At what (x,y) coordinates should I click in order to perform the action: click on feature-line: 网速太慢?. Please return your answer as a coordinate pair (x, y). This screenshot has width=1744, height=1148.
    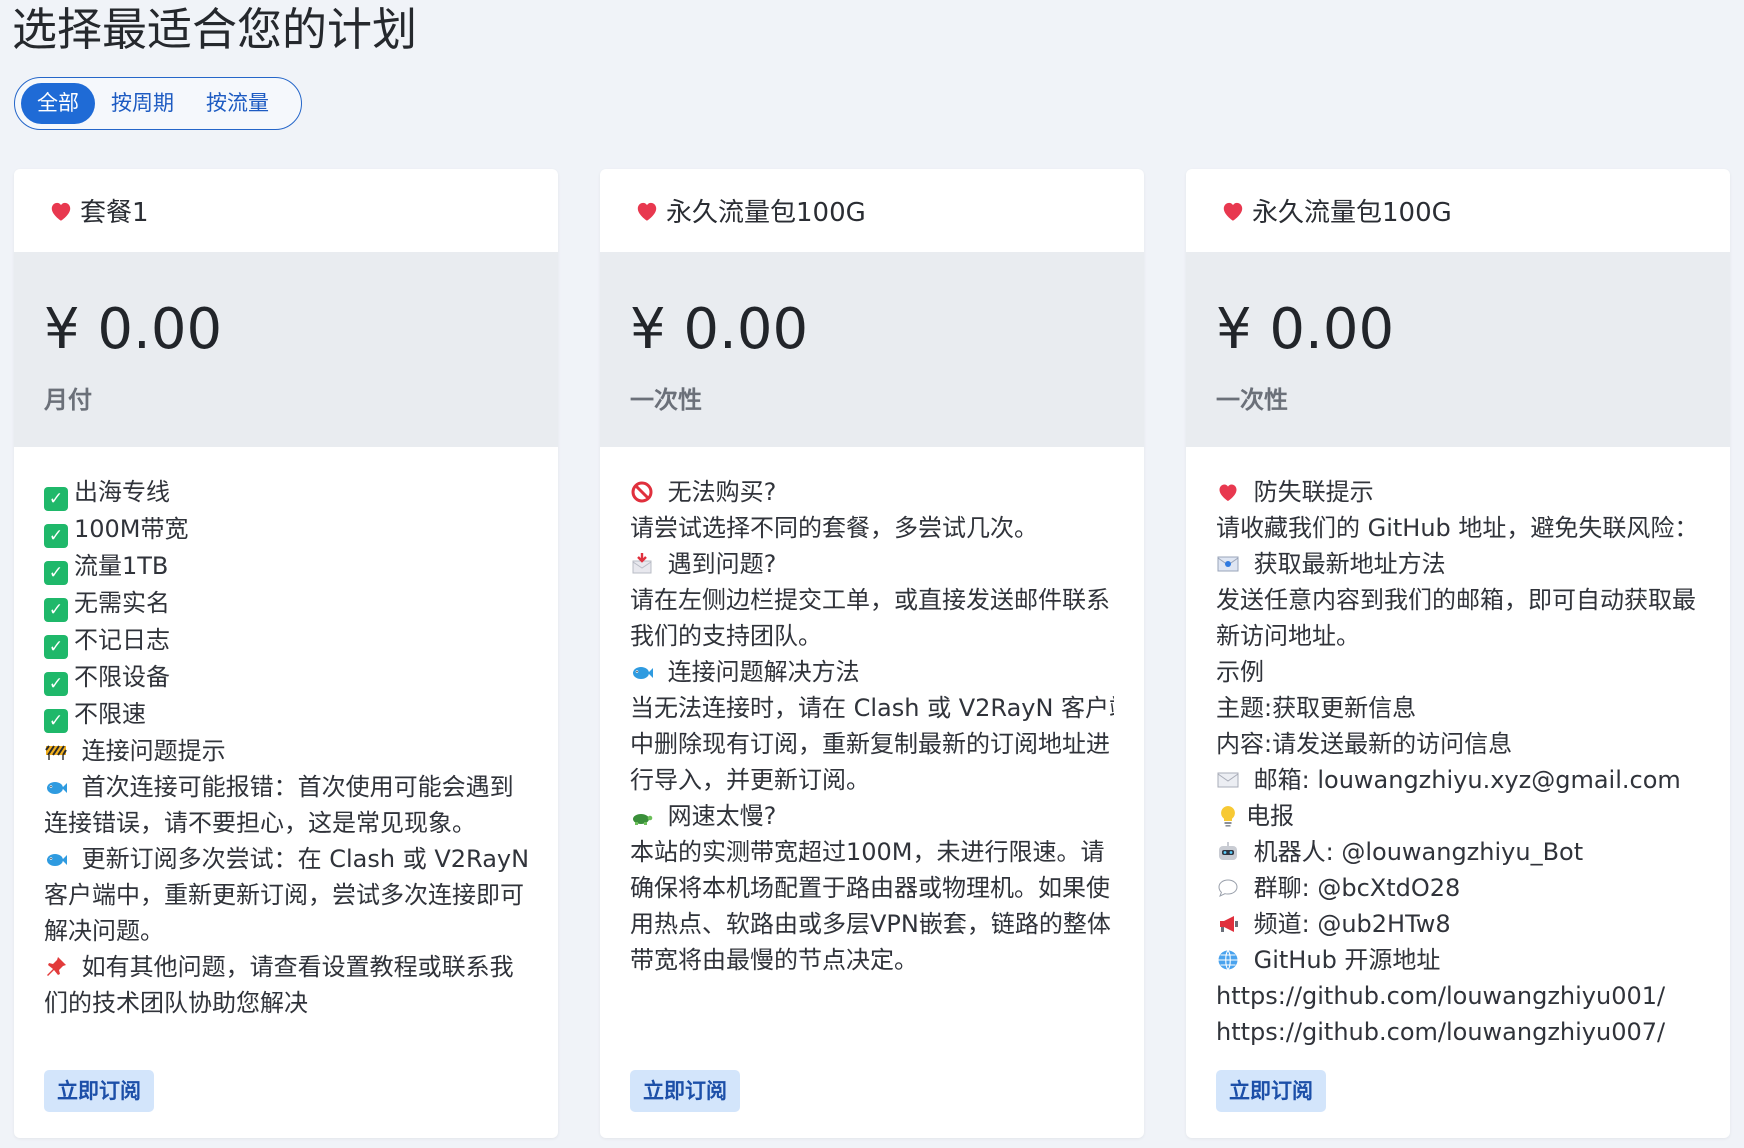
    Looking at the image, I should click on (872, 816).